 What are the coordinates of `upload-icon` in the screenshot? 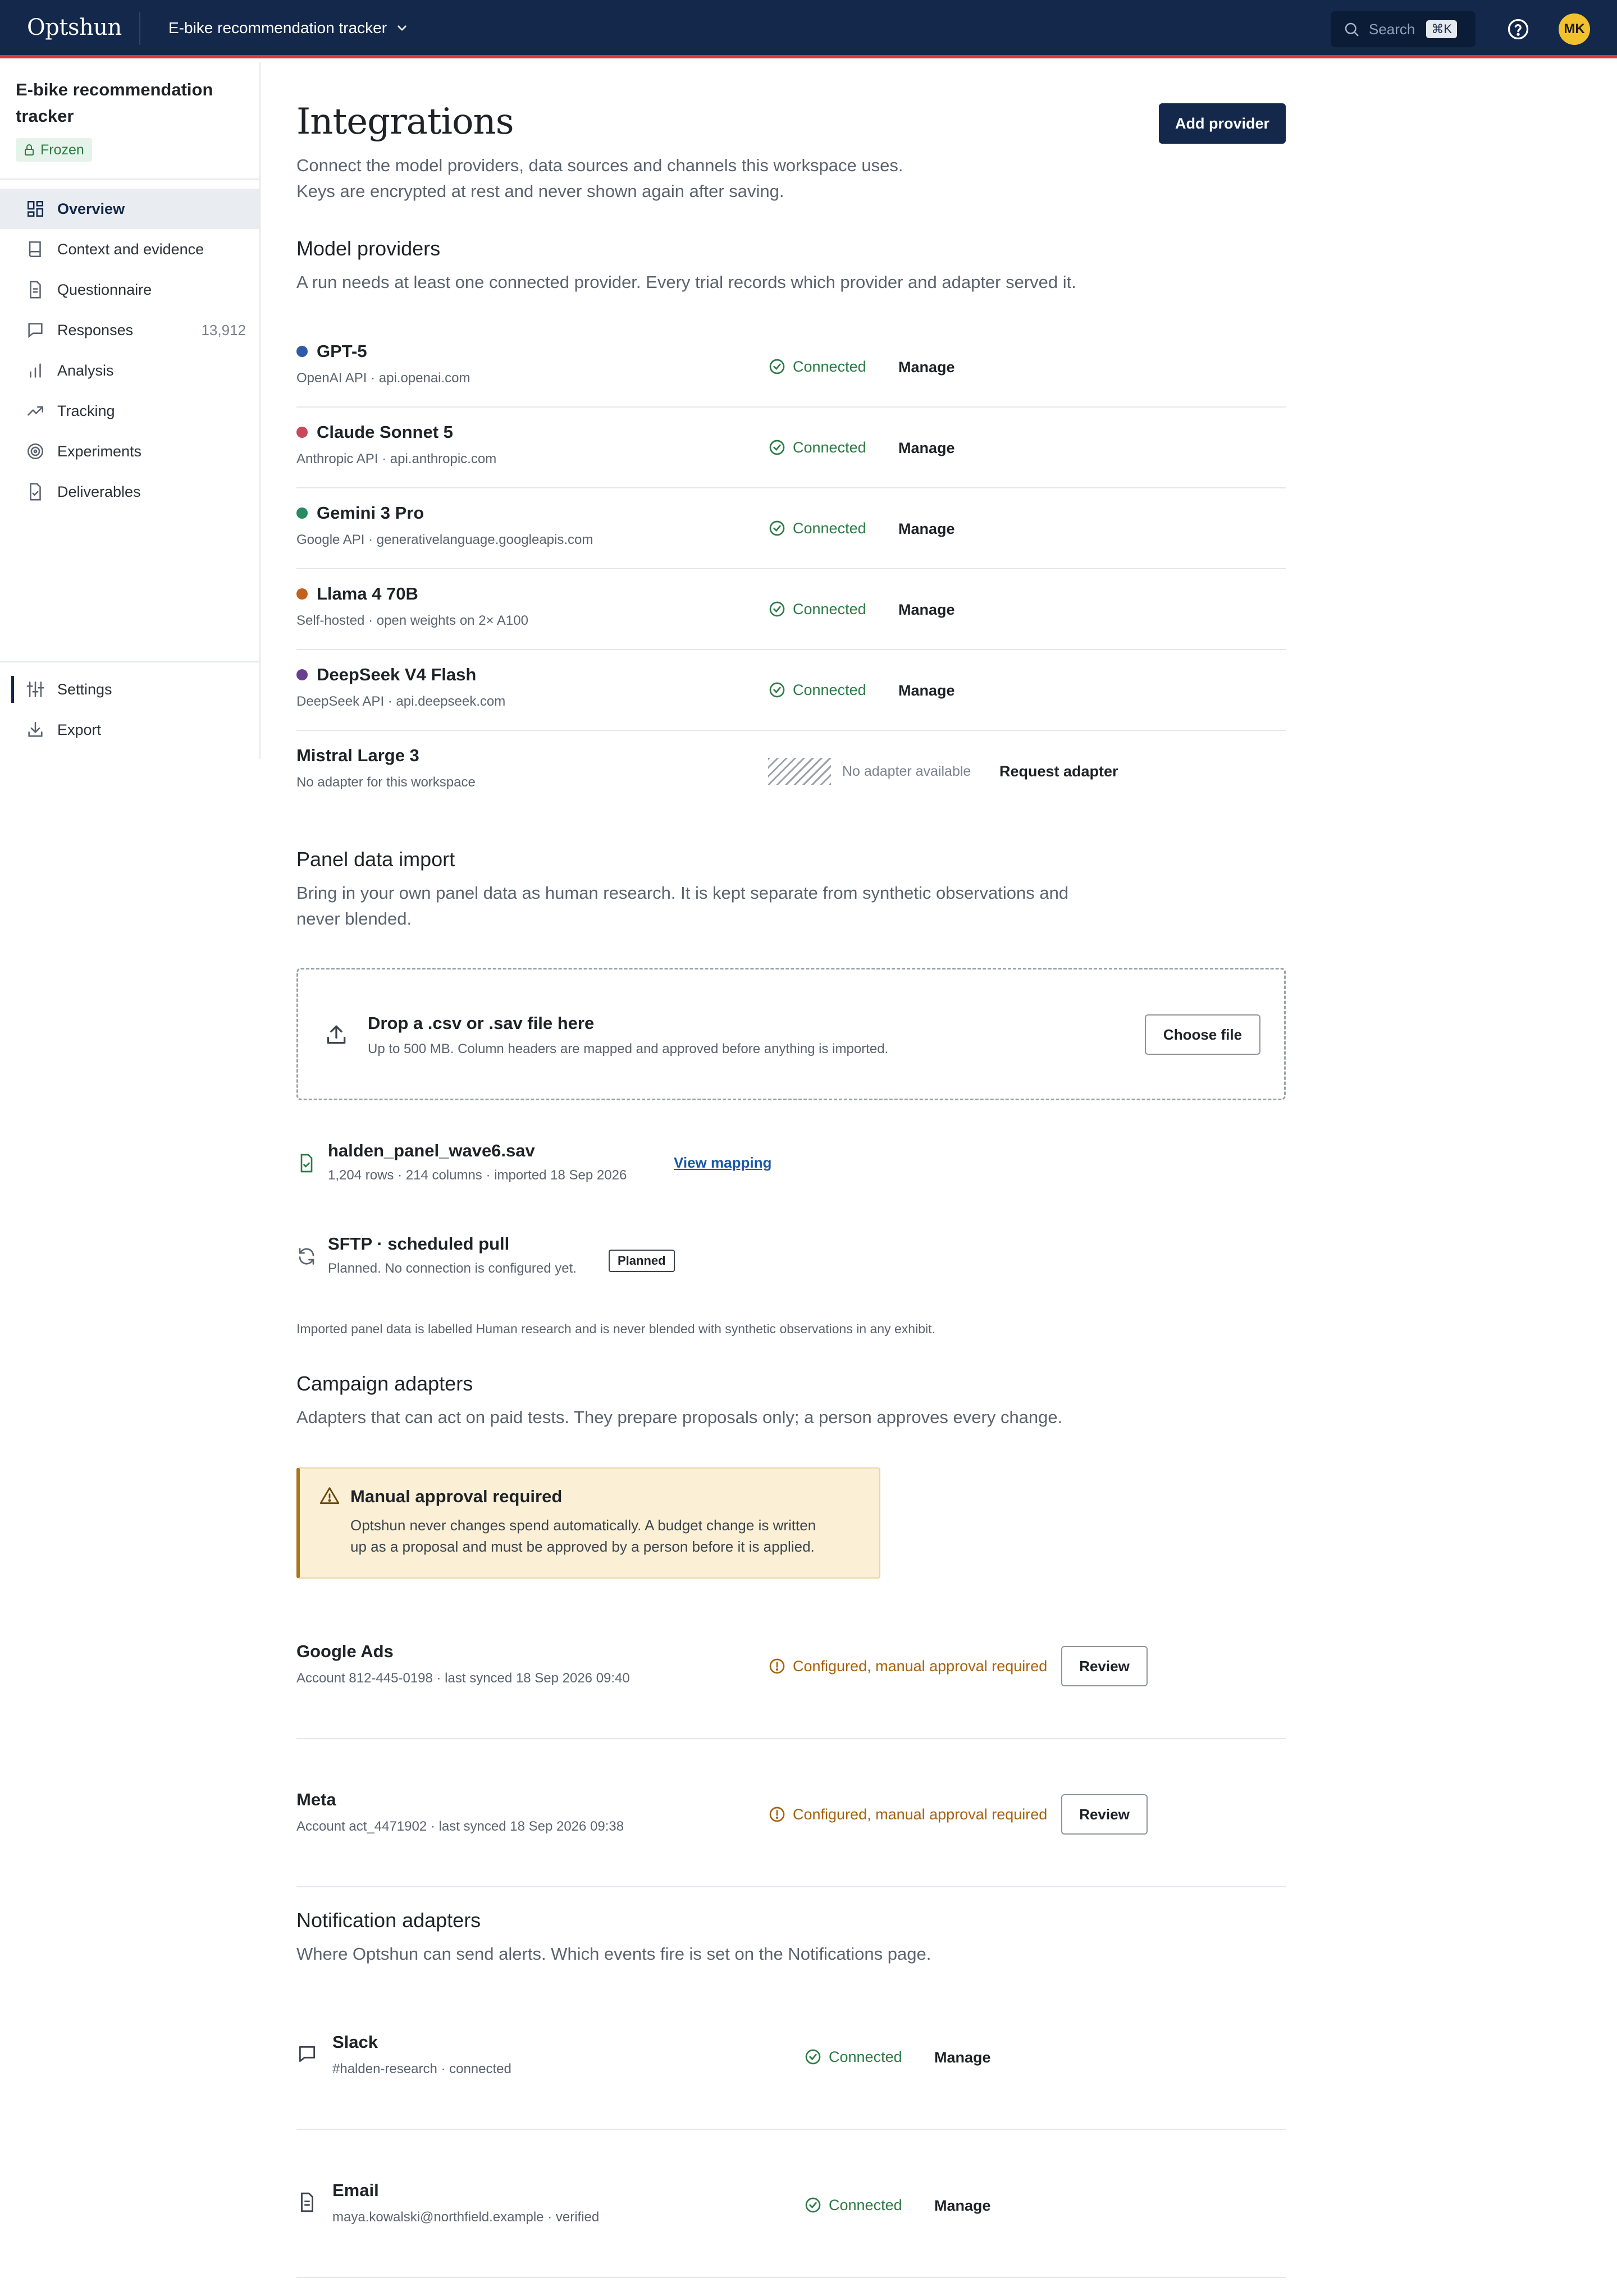 It's located at (336, 1034).